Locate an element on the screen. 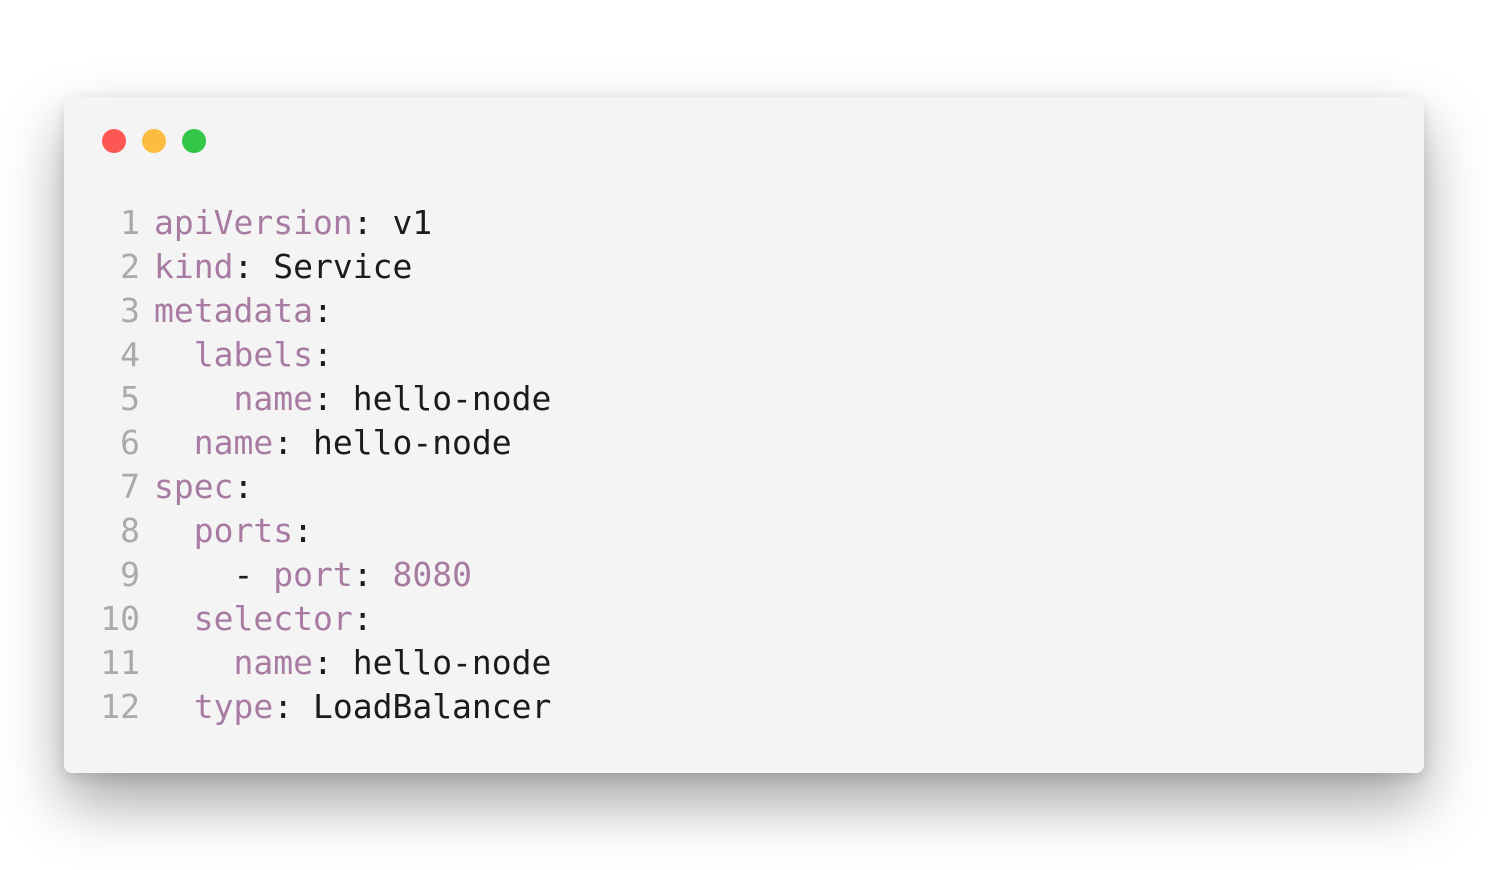 The width and height of the screenshot is (1488, 870). line-number: 4 is located at coordinates (130, 354).